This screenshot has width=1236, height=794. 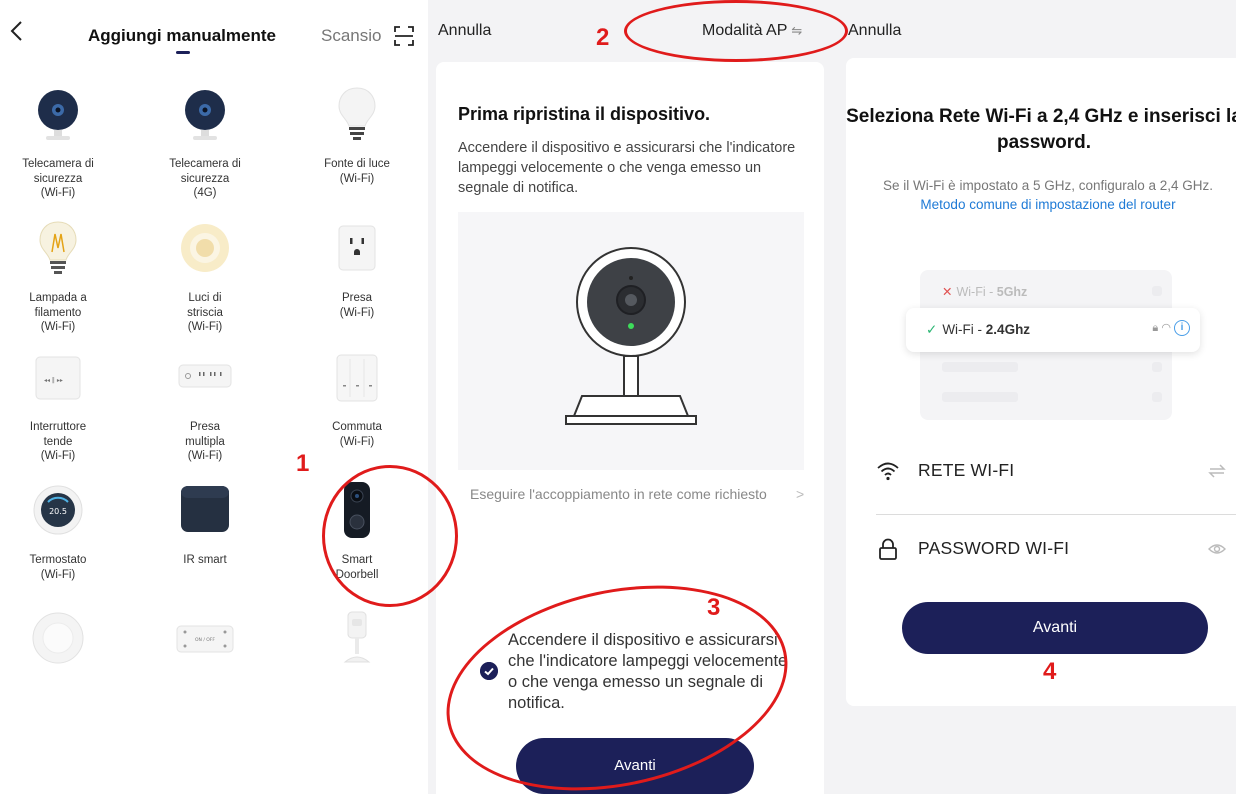 I want to click on light-strip-icon, so click(x=205, y=248).